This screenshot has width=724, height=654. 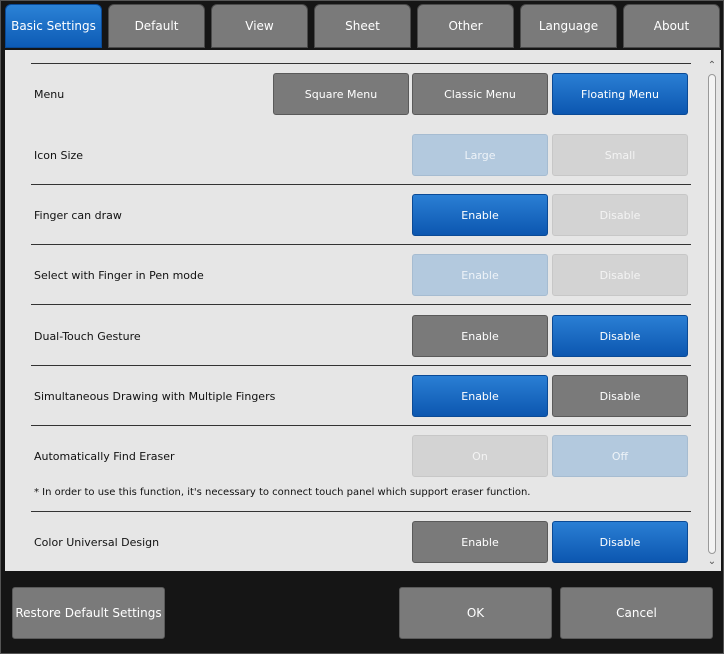 What do you see at coordinates (620, 336) in the screenshot?
I see `dual-touch-disable-button: Disable` at bounding box center [620, 336].